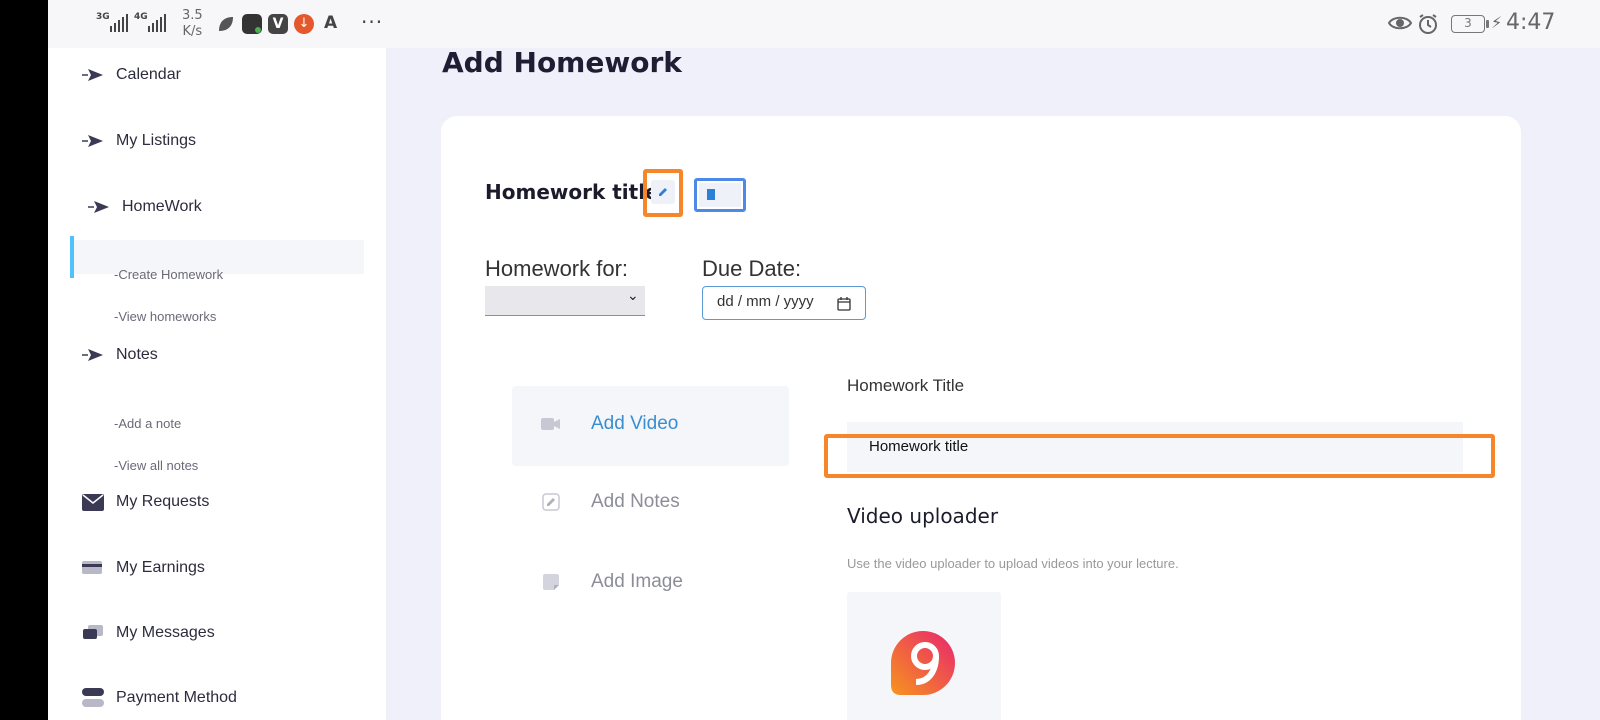 Image resolution: width=1600 pixels, height=720 pixels. Describe the element at coordinates (1497, 22) in the screenshot. I see `charging-icon: ⚡` at that location.